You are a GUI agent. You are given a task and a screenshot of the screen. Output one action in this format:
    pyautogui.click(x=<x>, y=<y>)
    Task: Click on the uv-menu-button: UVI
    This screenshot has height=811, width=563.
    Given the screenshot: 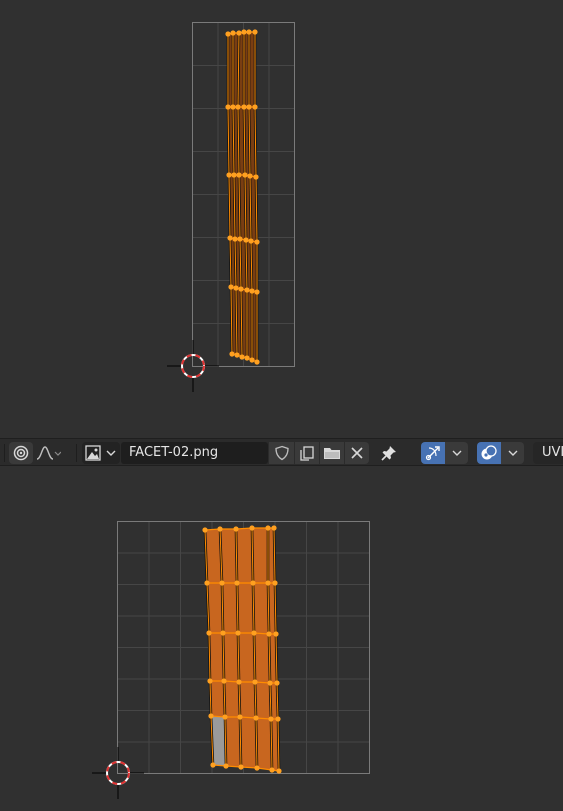 What is the action you would take?
    pyautogui.click(x=548, y=453)
    